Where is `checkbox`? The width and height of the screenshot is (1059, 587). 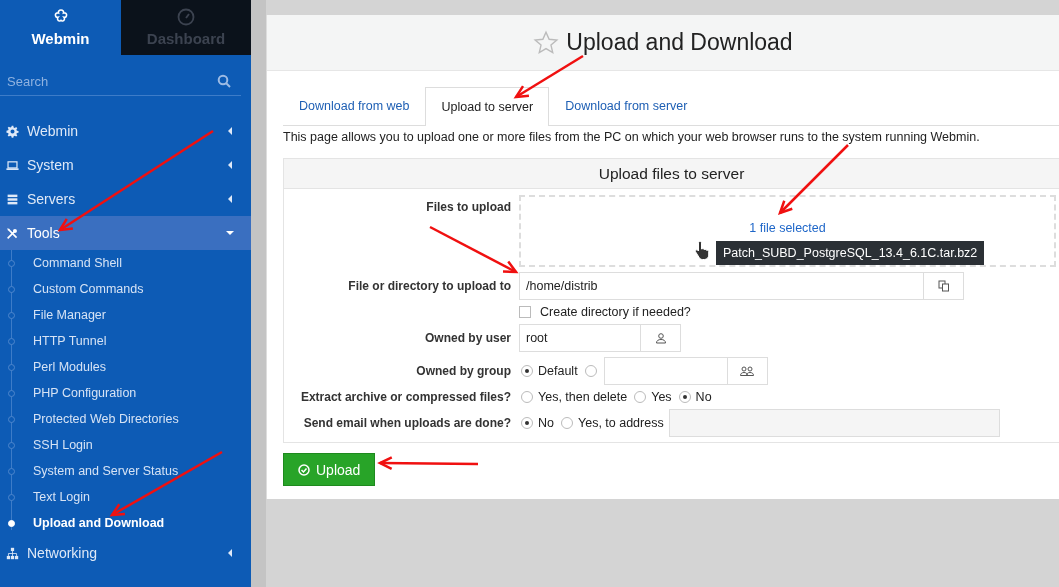
checkbox is located at coordinates (525, 312).